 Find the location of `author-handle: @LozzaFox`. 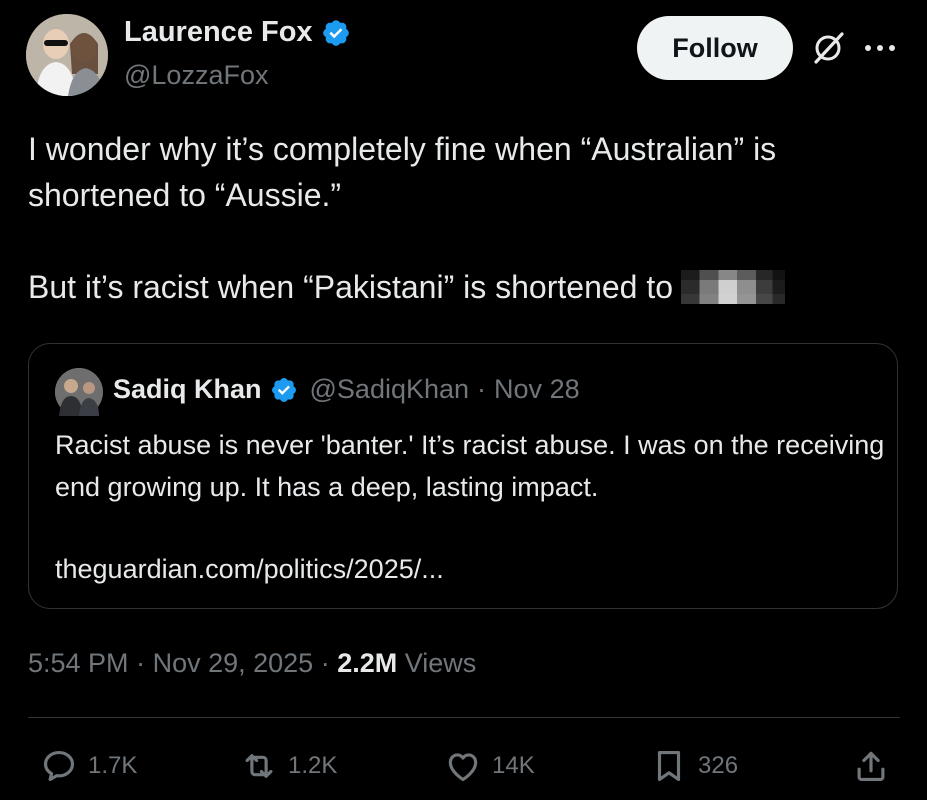

author-handle: @LozzaFox is located at coordinates (196, 75).